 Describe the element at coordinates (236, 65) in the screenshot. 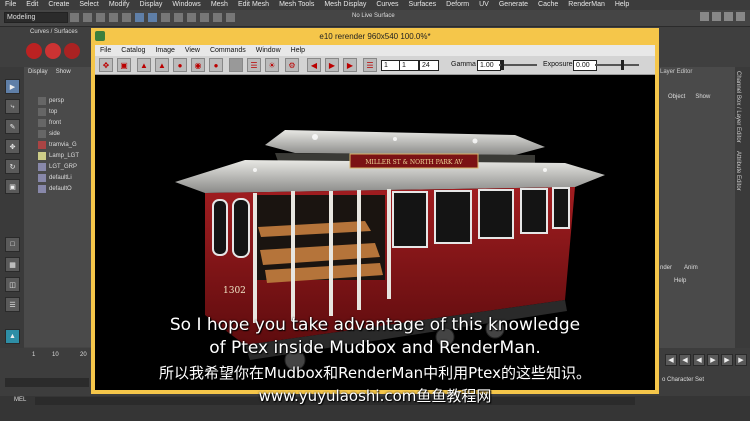

I see `channel-icon` at that location.